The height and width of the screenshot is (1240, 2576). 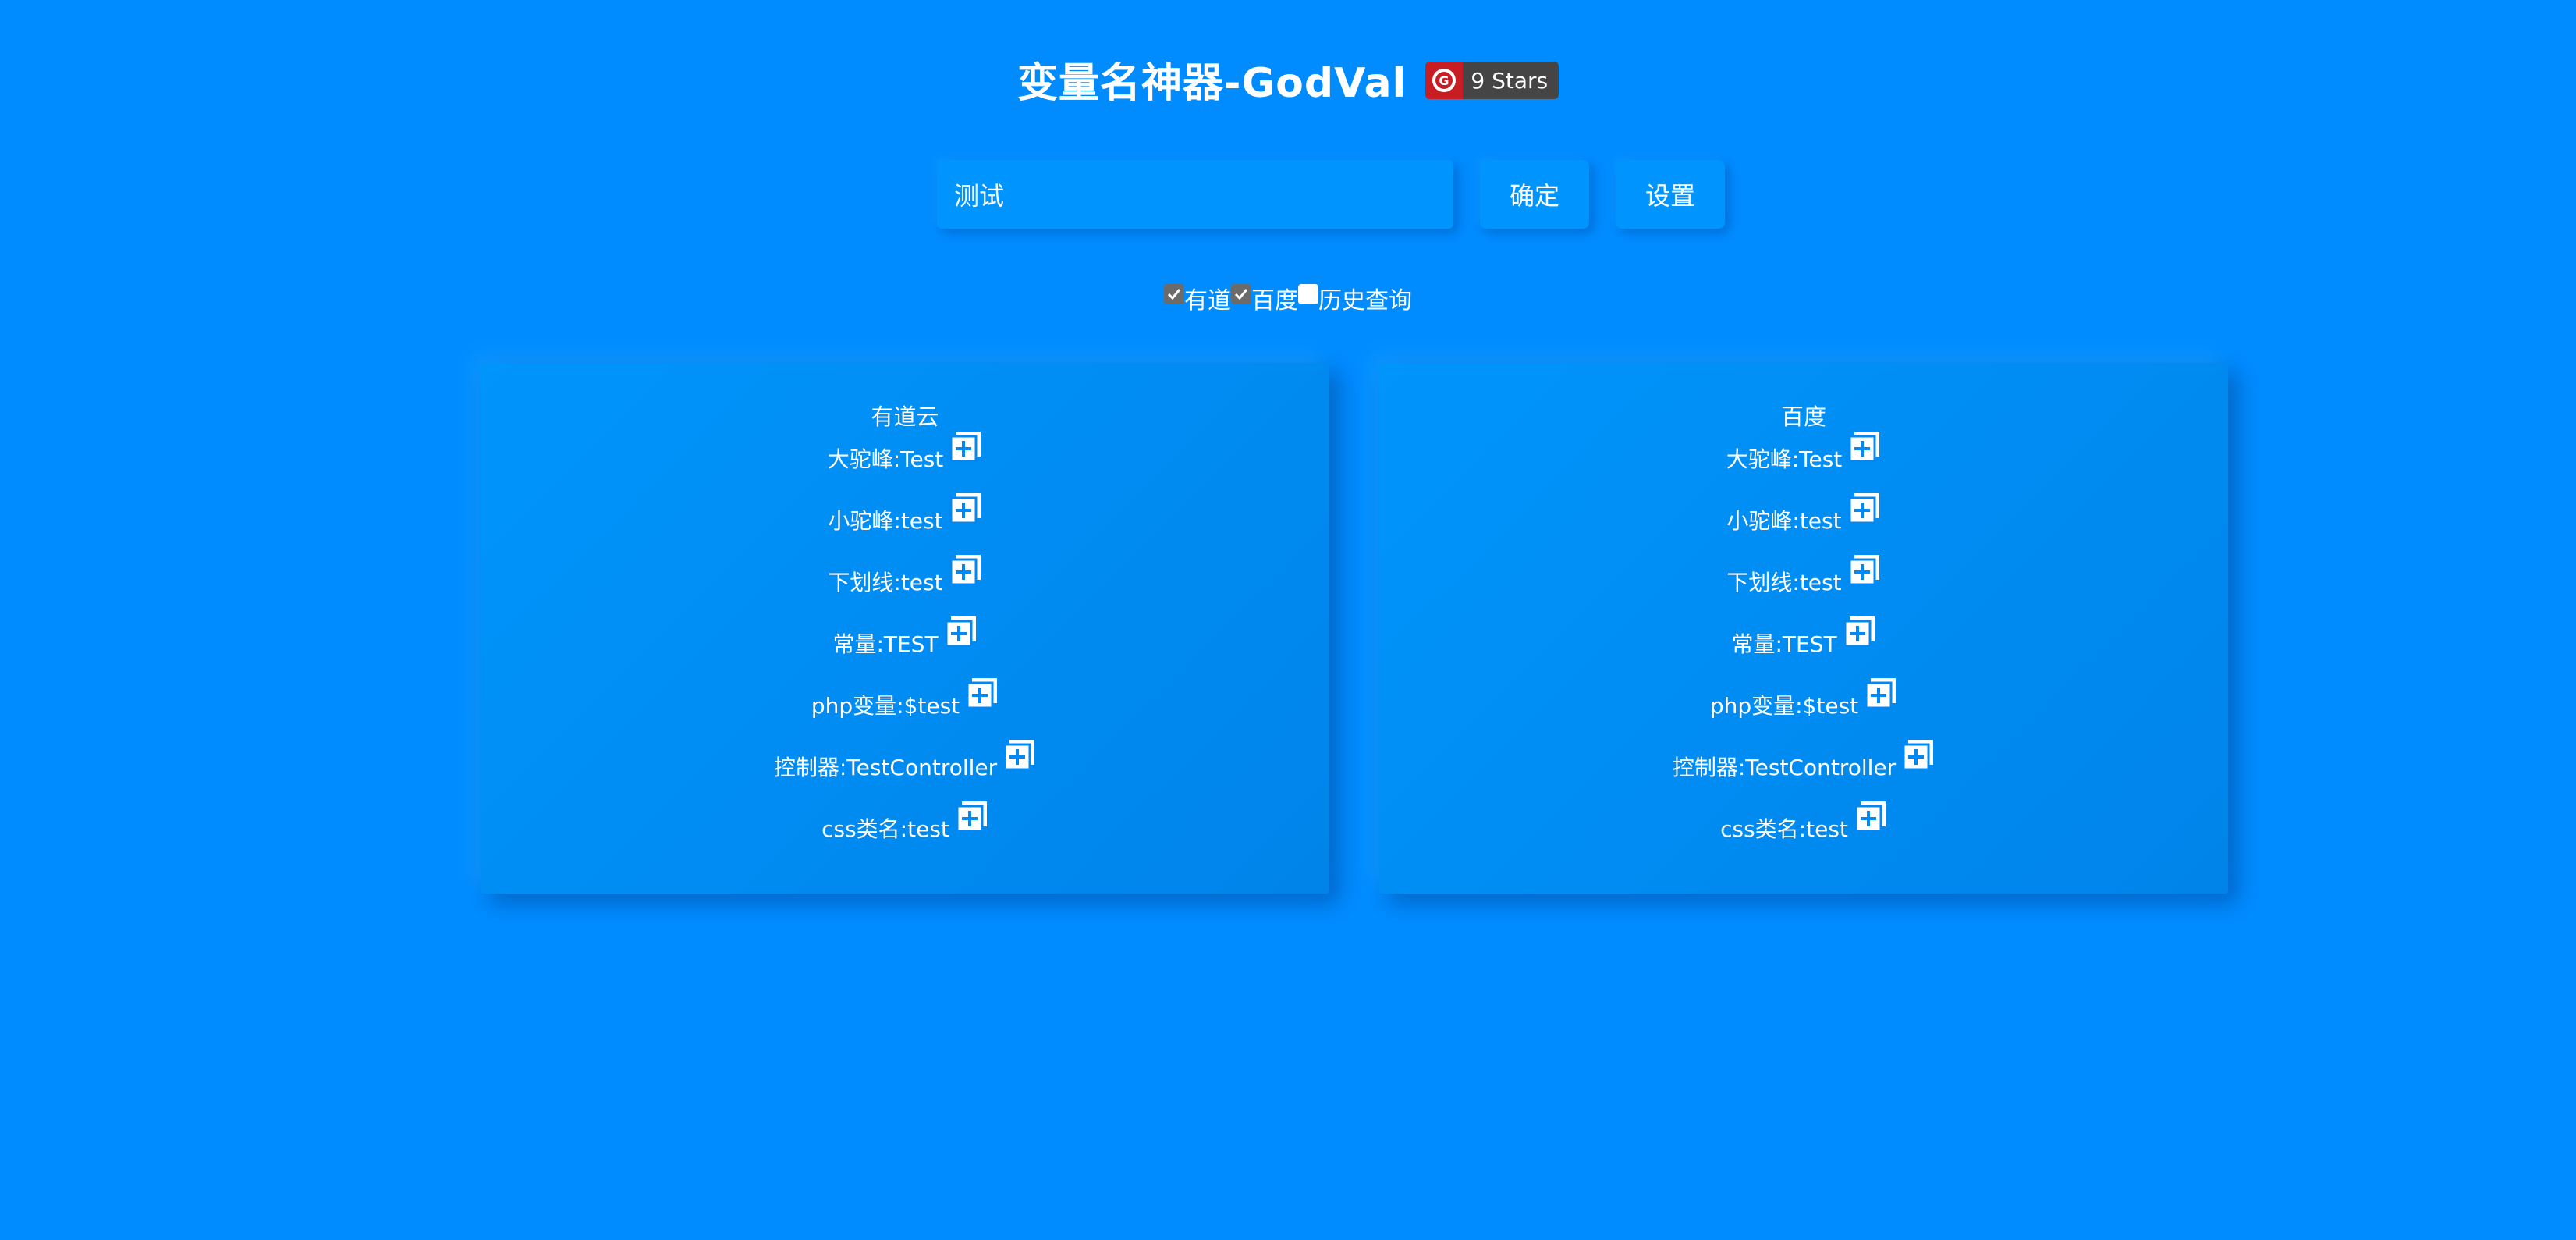 What do you see at coordinates (1510, 80) in the screenshot?
I see `stars-count: 9 Stars` at bounding box center [1510, 80].